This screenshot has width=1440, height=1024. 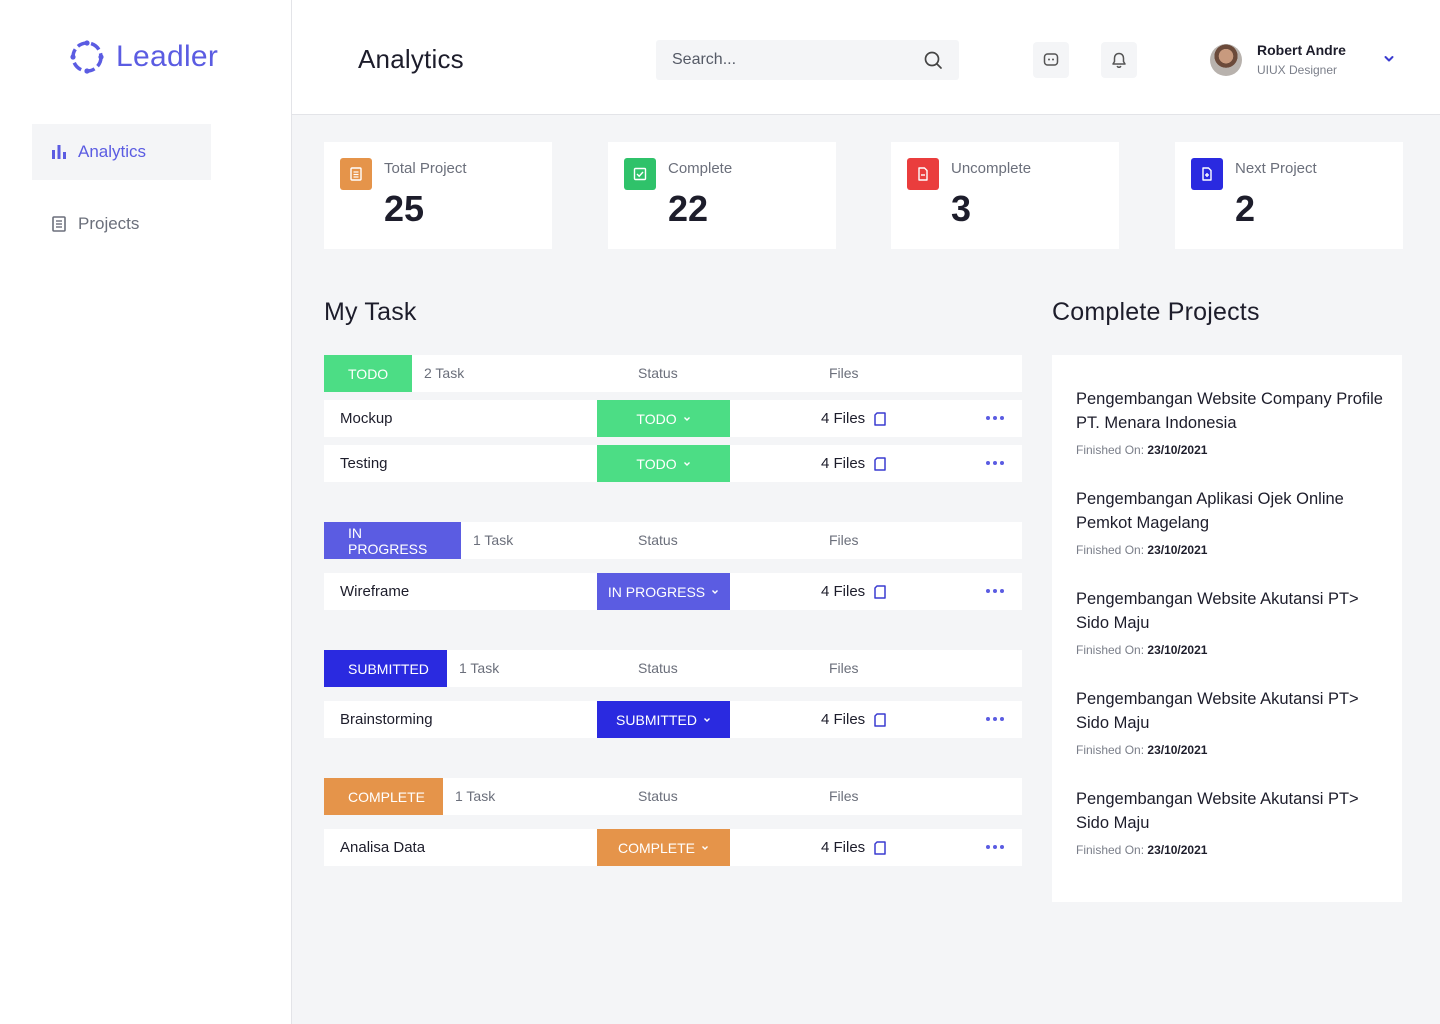 What do you see at coordinates (364, 463) in the screenshot?
I see `task-name: Testing` at bounding box center [364, 463].